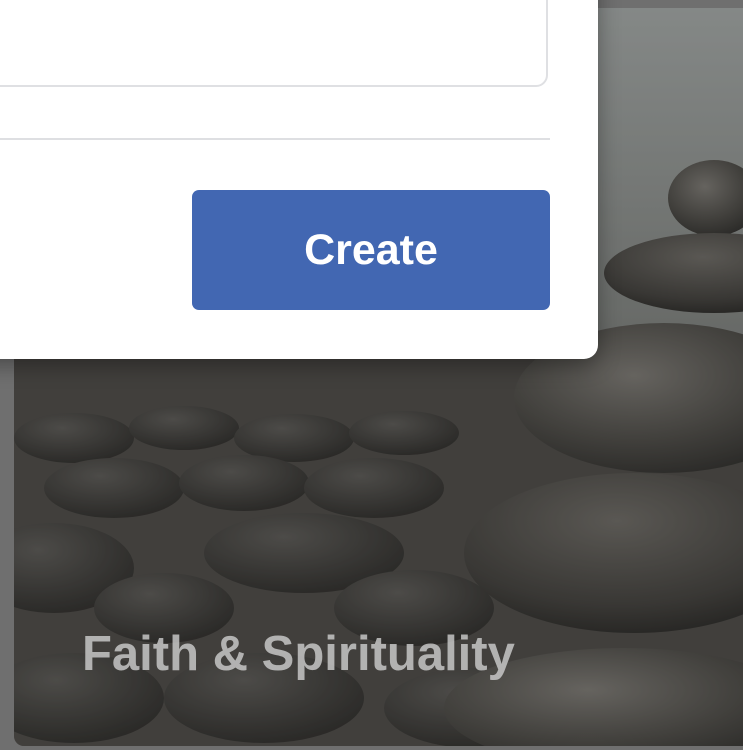 The width and height of the screenshot is (743, 750). What do you see at coordinates (371, 250) in the screenshot?
I see `create-button: Create` at bounding box center [371, 250].